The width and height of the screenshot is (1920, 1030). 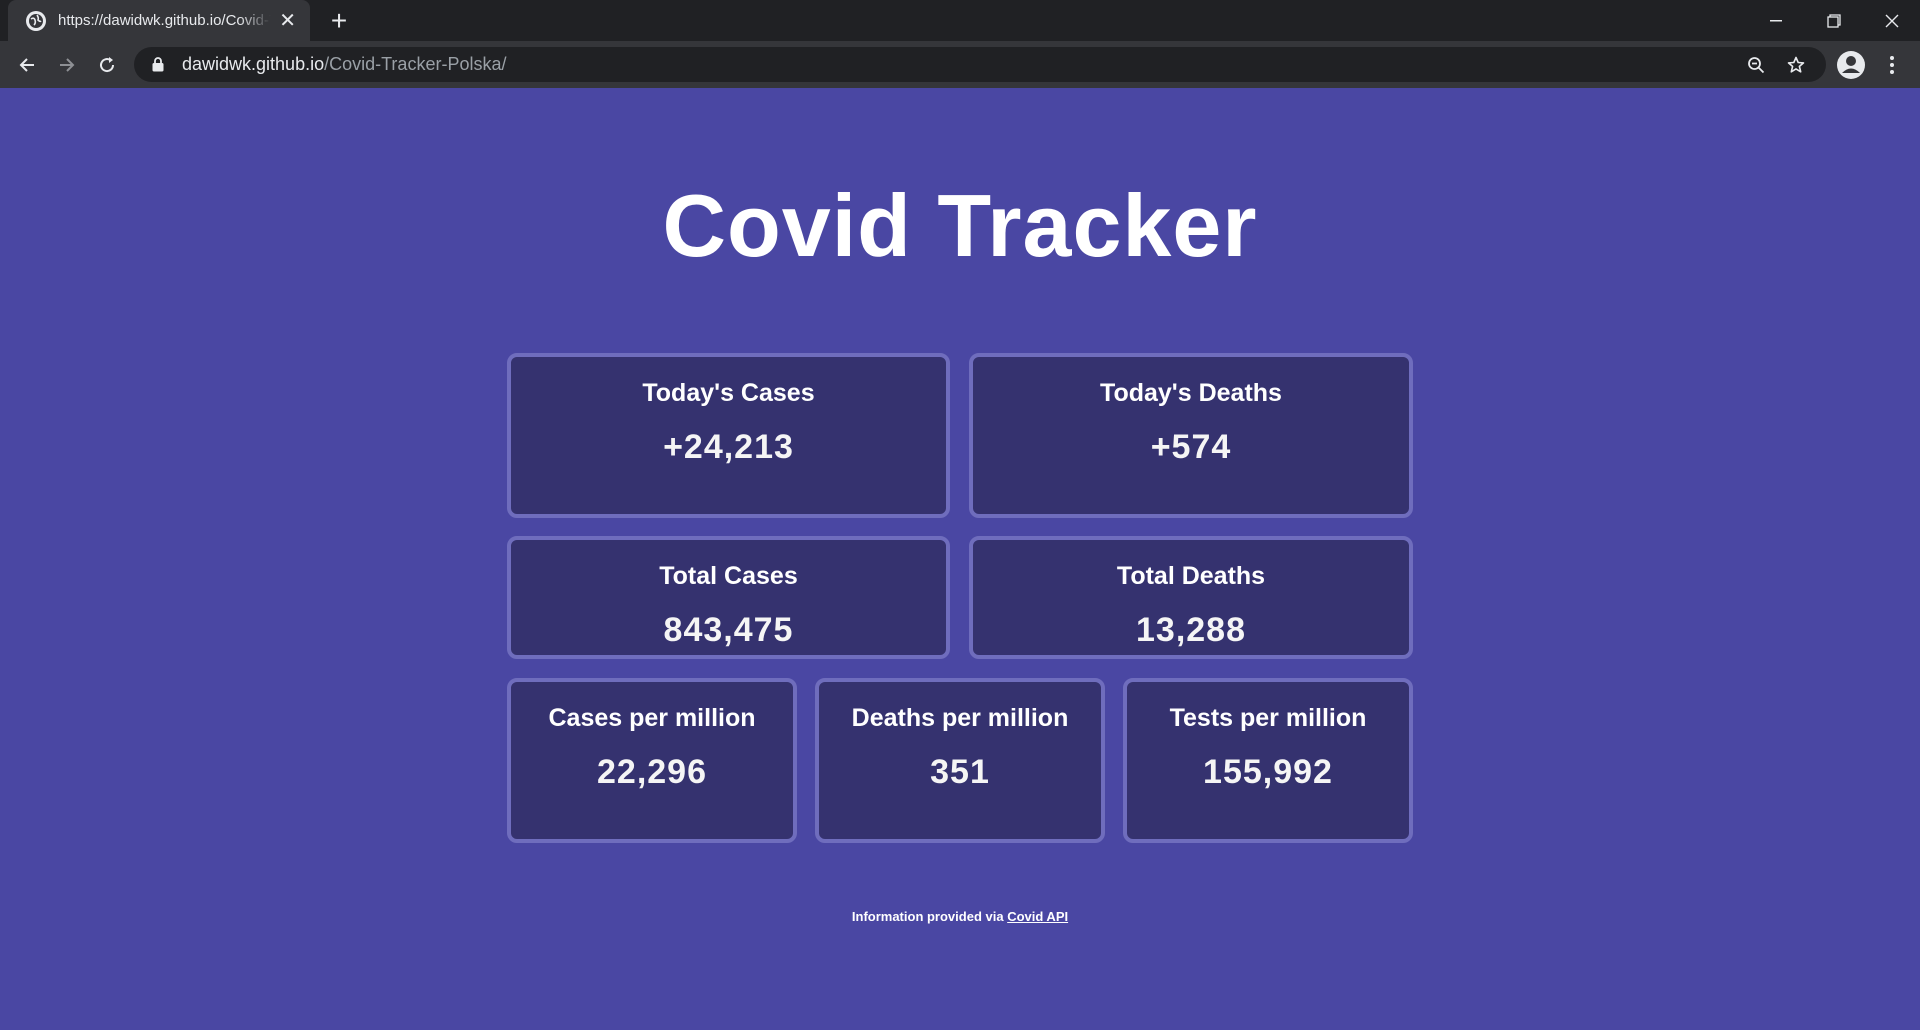 What do you see at coordinates (67, 65) in the screenshot?
I see `forward-icon` at bounding box center [67, 65].